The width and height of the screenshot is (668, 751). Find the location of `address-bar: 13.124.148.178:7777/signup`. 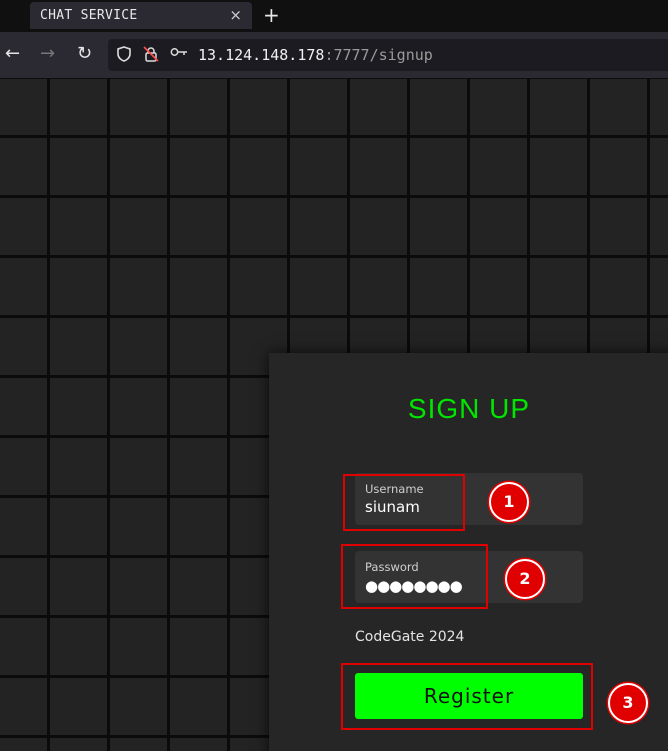

address-bar: 13.124.148.178:7777/signup is located at coordinates (388, 55).